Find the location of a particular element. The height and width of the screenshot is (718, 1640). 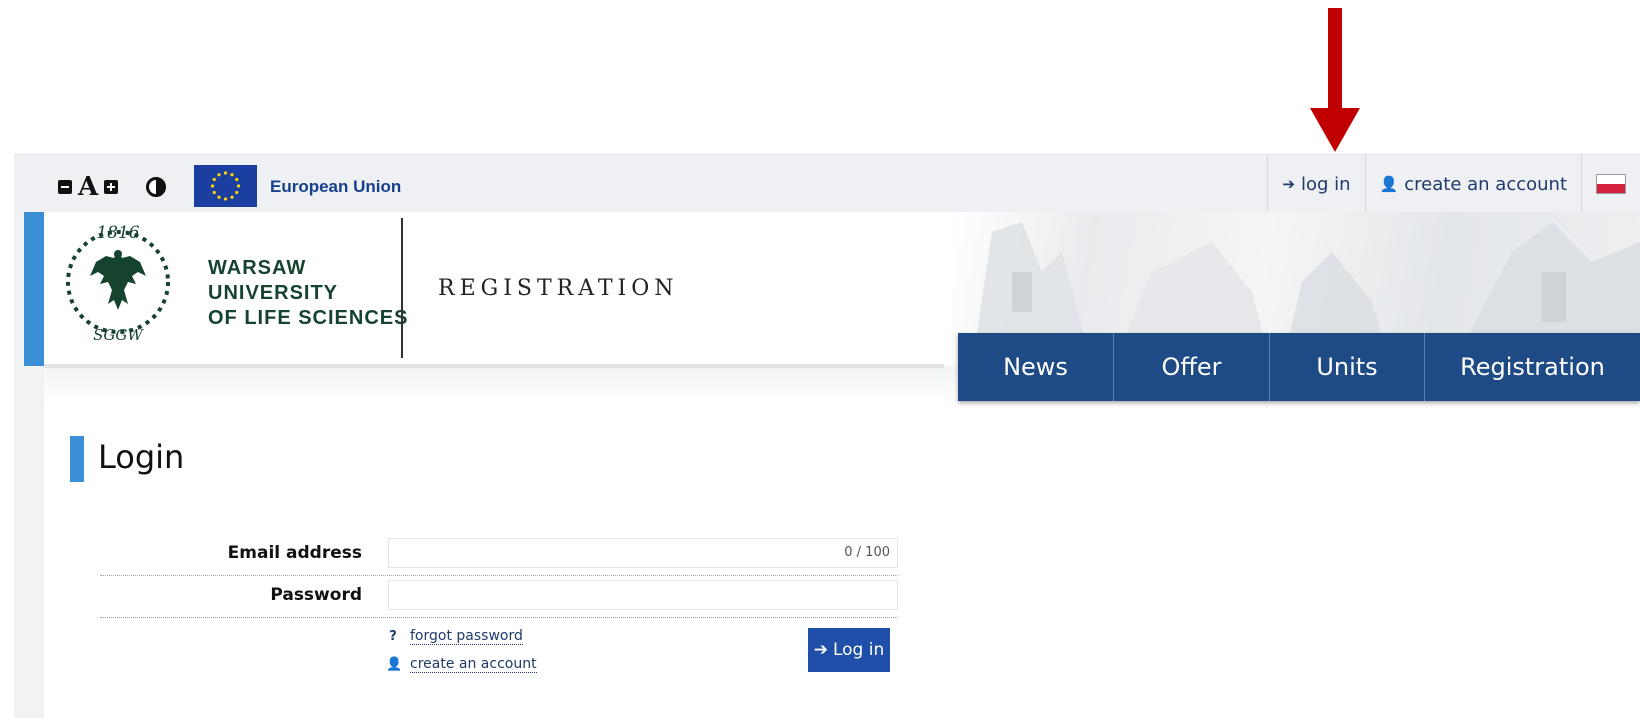

login-link: ➔ log in is located at coordinates (1315, 184).